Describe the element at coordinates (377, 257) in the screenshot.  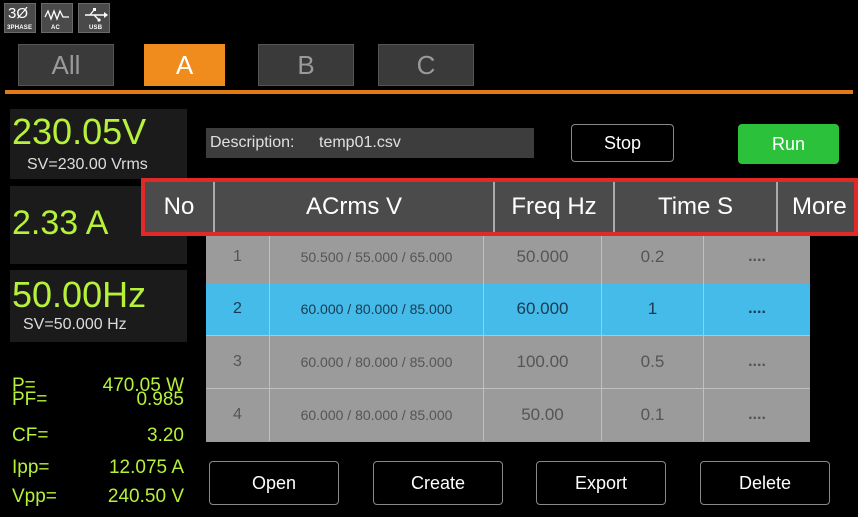
I see `cell-acrms: 50.500 / 55.000 / 65.000` at that location.